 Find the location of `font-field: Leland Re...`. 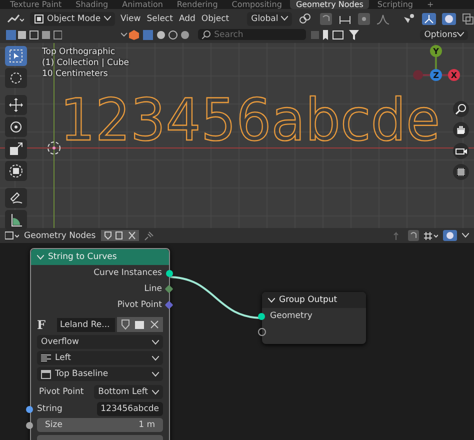

font-field: Leland Re... is located at coordinates (86, 325).